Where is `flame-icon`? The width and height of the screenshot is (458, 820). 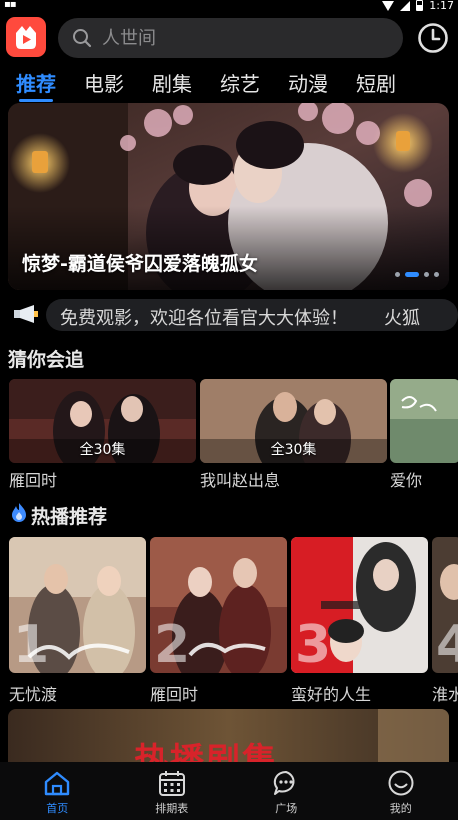 flame-icon is located at coordinates (19, 512).